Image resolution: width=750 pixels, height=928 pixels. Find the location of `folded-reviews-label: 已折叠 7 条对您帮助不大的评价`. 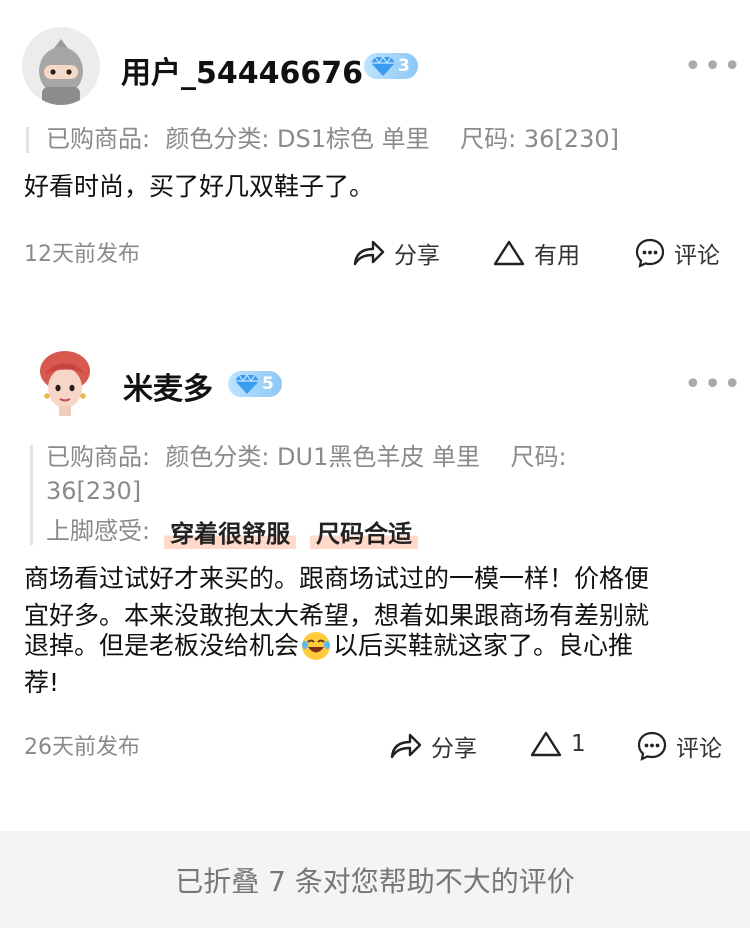

folded-reviews-label: 已折叠 7 条对您帮助不大的评价 is located at coordinates (375, 881).